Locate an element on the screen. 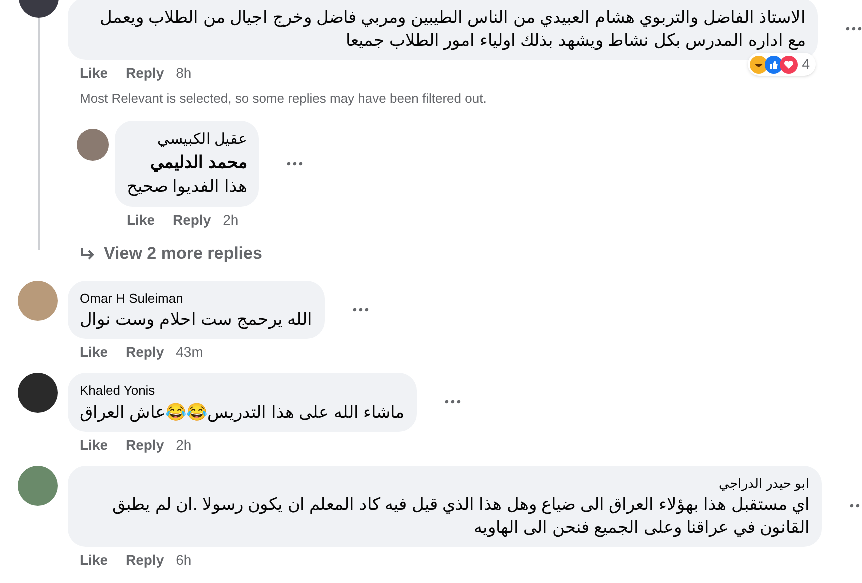 The width and height of the screenshot is (862, 583). reaction-count: 4 is located at coordinates (806, 64).